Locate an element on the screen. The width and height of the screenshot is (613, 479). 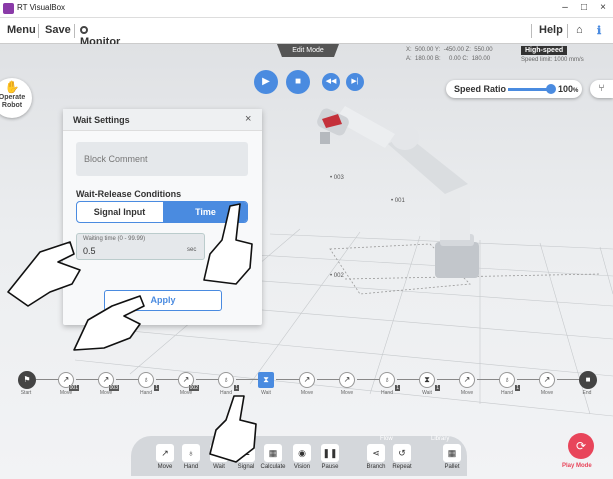
flow-node-move: ↗ 003 is located at coordinates (108, 381).